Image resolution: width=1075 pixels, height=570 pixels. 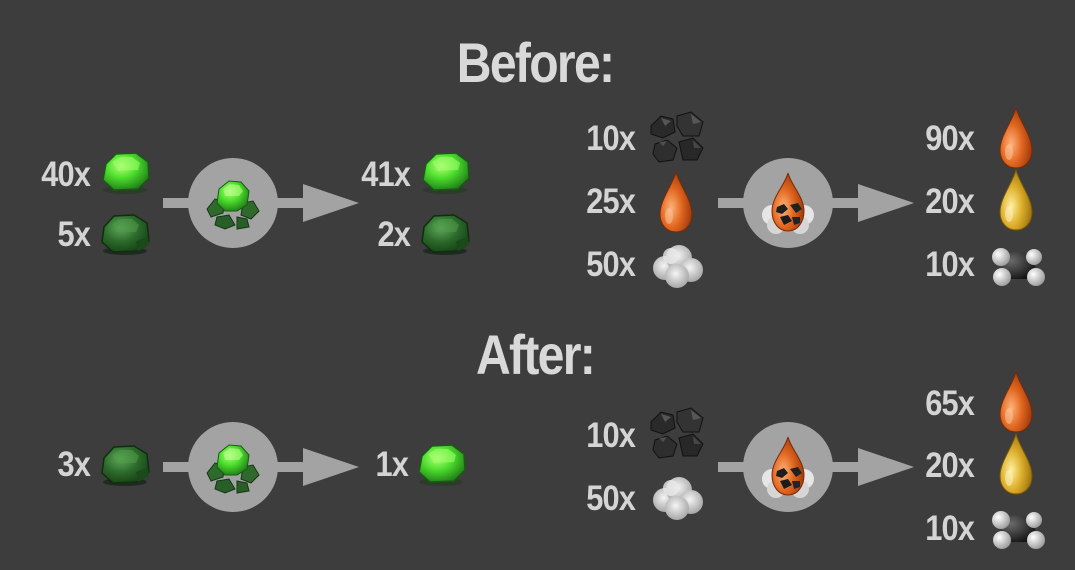 I want to click on before-coal-input-amount-1: 10x, so click(x=611, y=138).